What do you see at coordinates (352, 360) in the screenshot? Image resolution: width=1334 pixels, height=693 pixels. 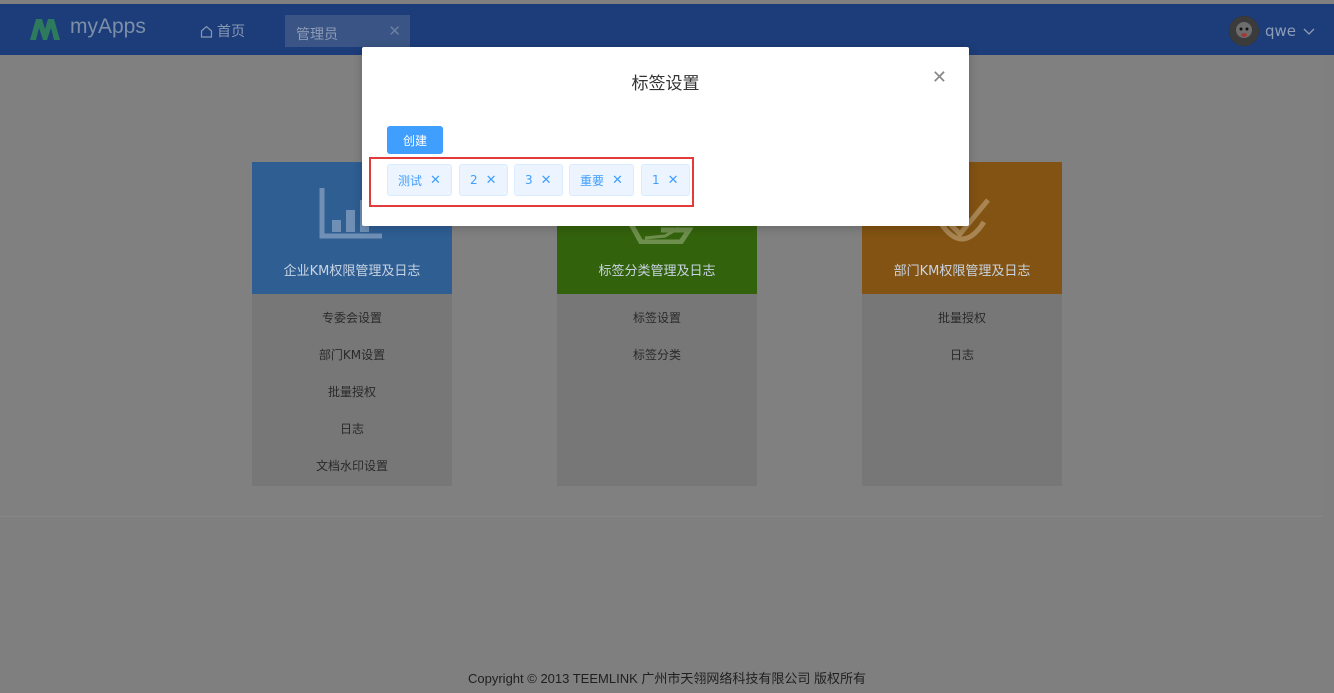 I see `link-dept-km-settings: 部门KM设置` at bounding box center [352, 360].